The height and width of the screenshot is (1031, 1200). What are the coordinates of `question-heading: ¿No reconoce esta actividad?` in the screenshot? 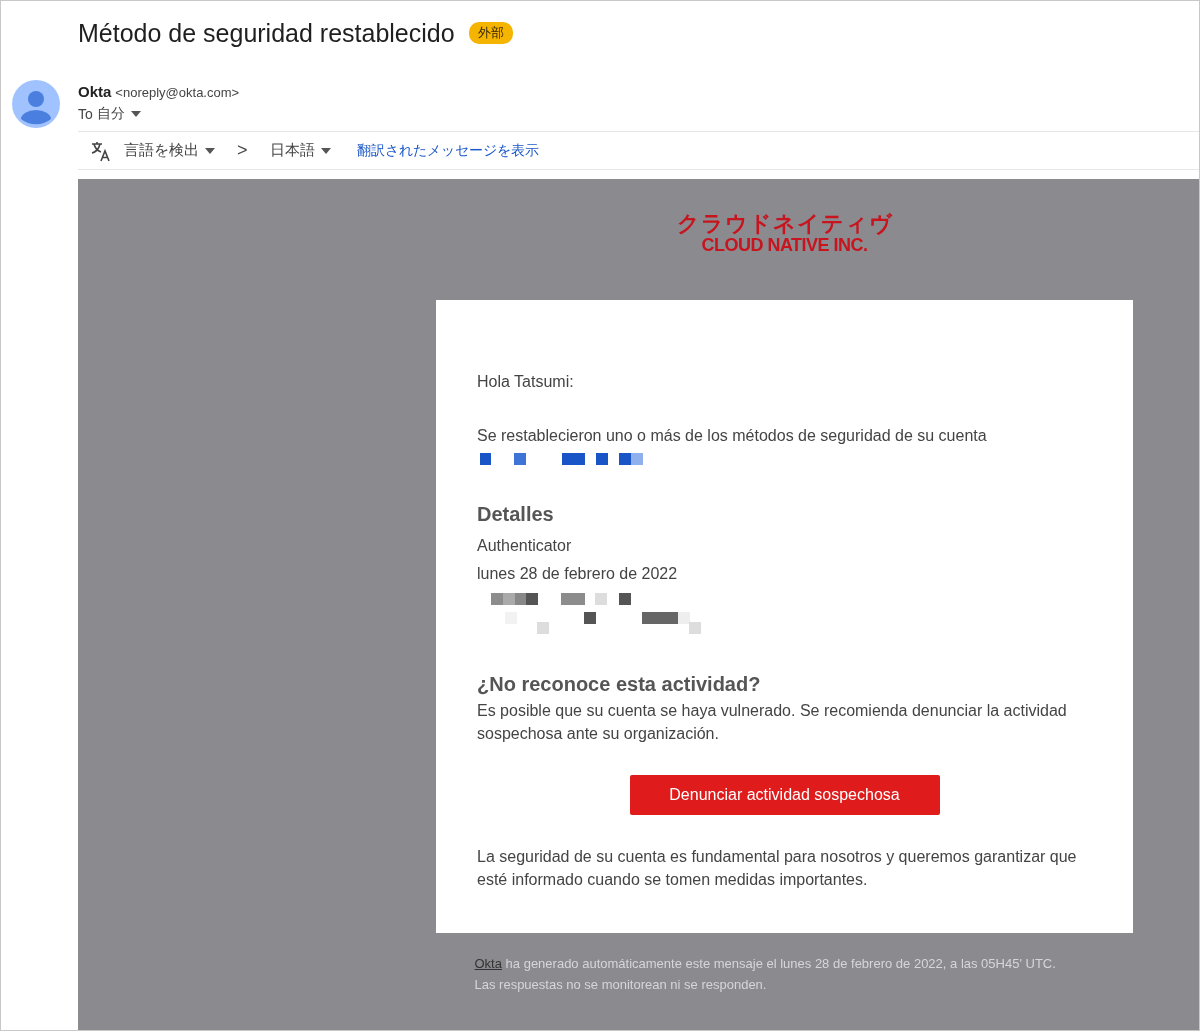 It's located at (619, 684).